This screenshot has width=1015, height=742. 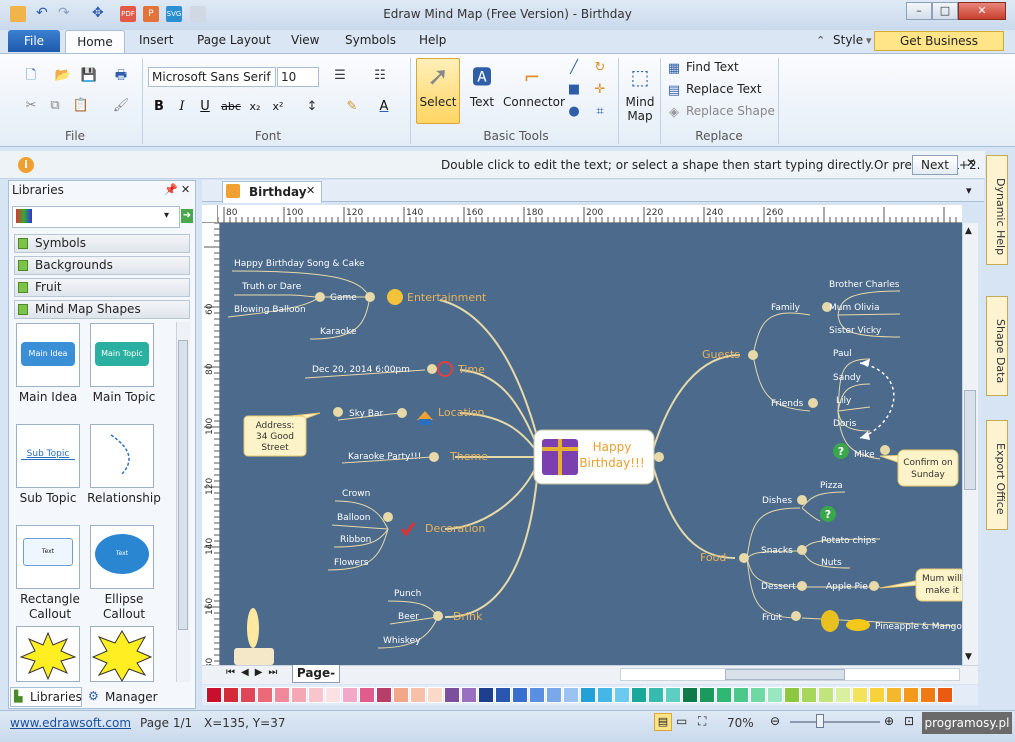 What do you see at coordinates (70, 723) in the screenshot?
I see `website-link: www.edrawsoft.com` at bounding box center [70, 723].